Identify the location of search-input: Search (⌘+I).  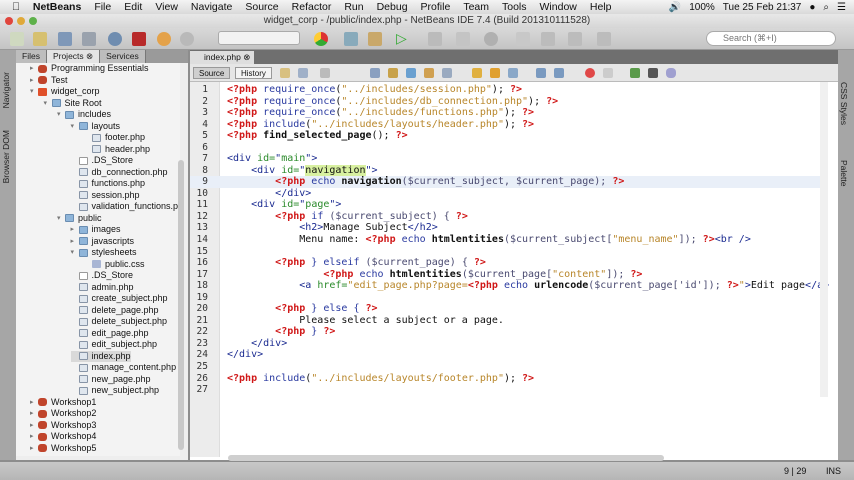
(771, 38).